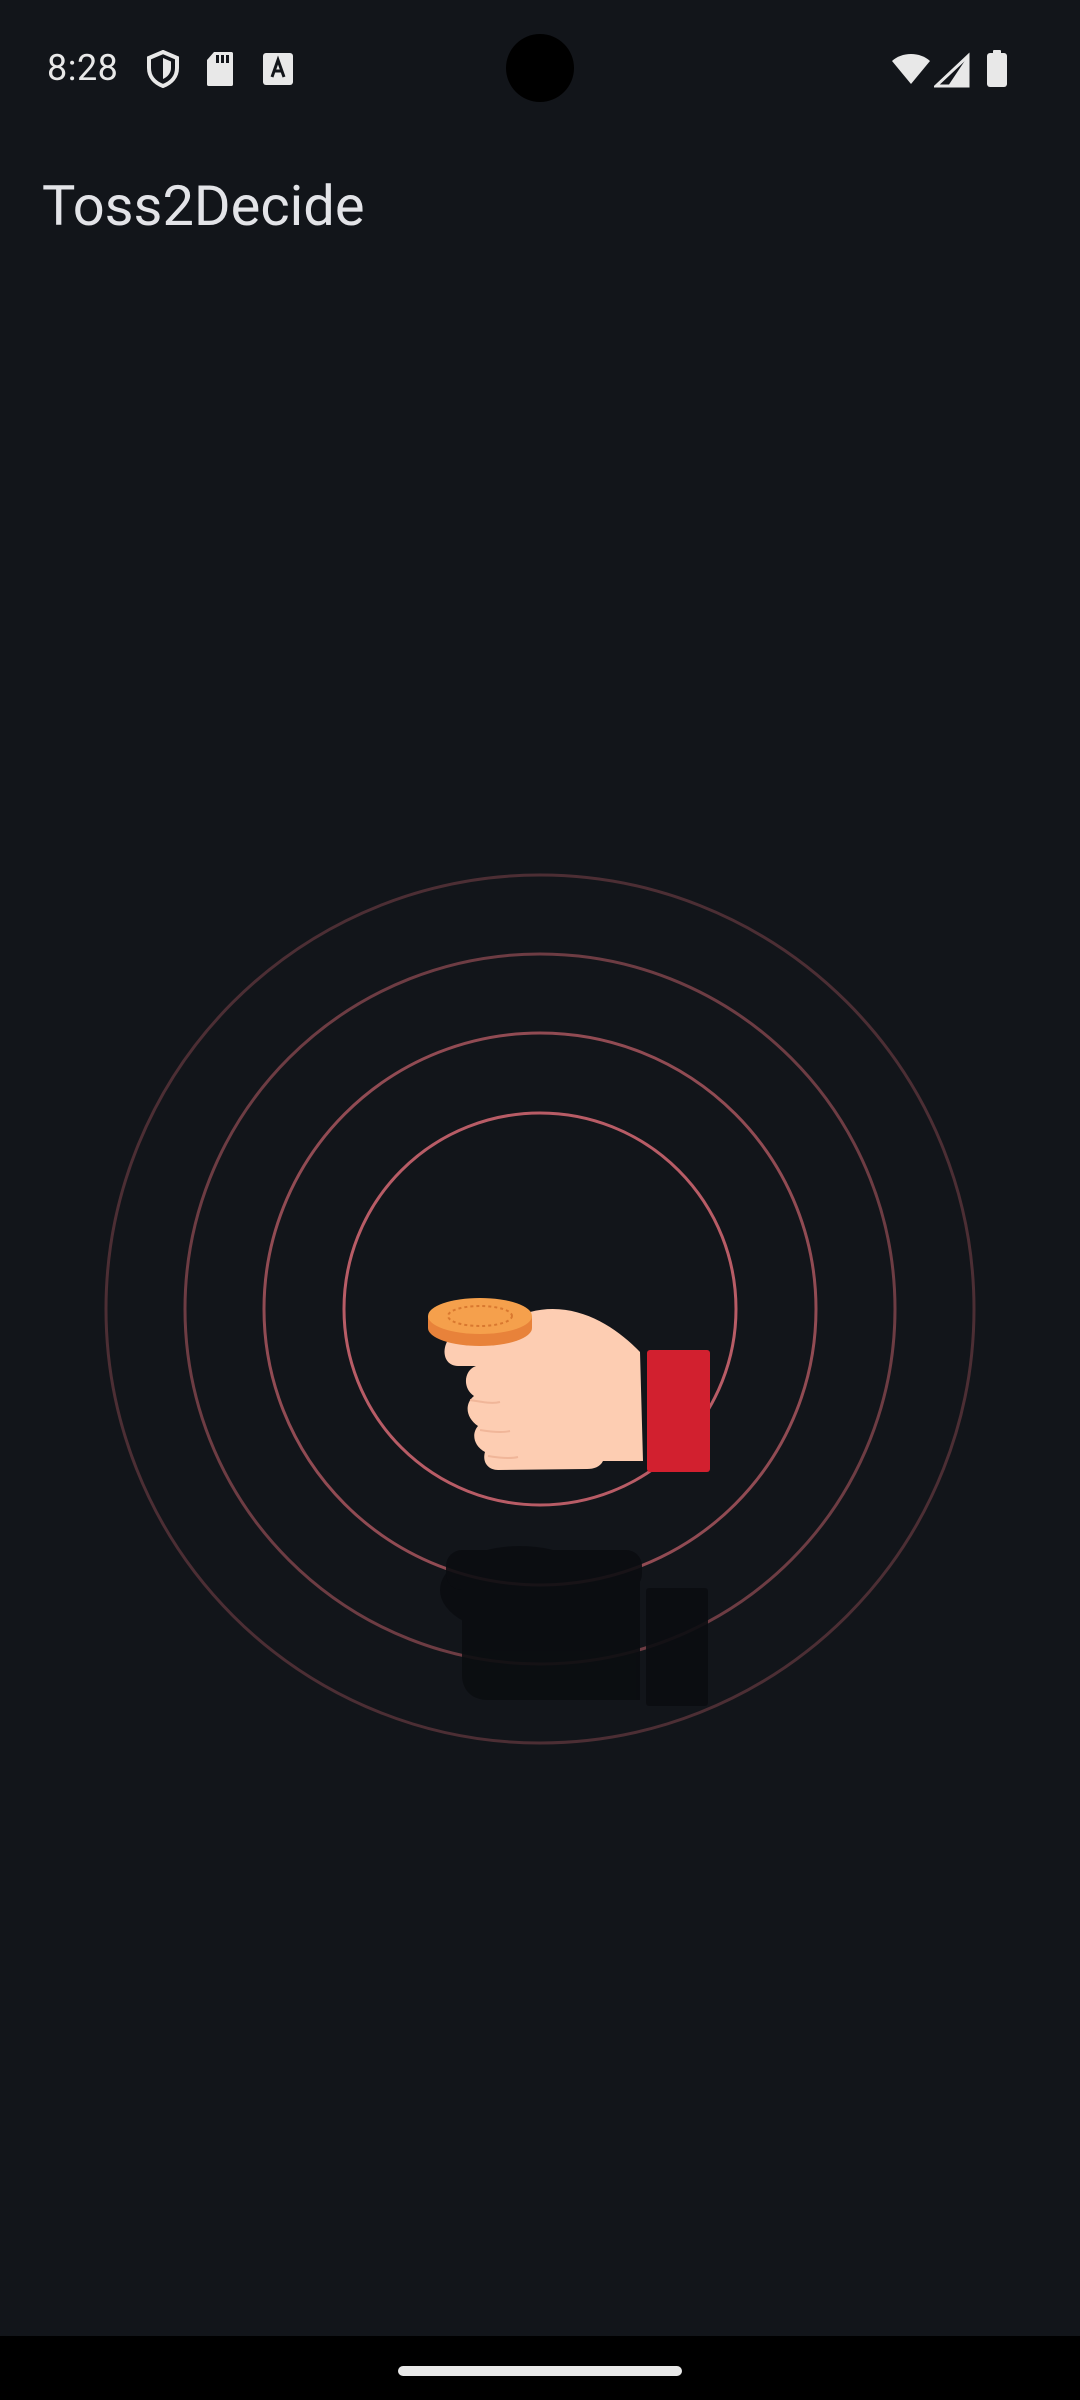 The width and height of the screenshot is (1080, 2400). What do you see at coordinates (952, 70) in the screenshot?
I see `cellular-signal-icon` at bounding box center [952, 70].